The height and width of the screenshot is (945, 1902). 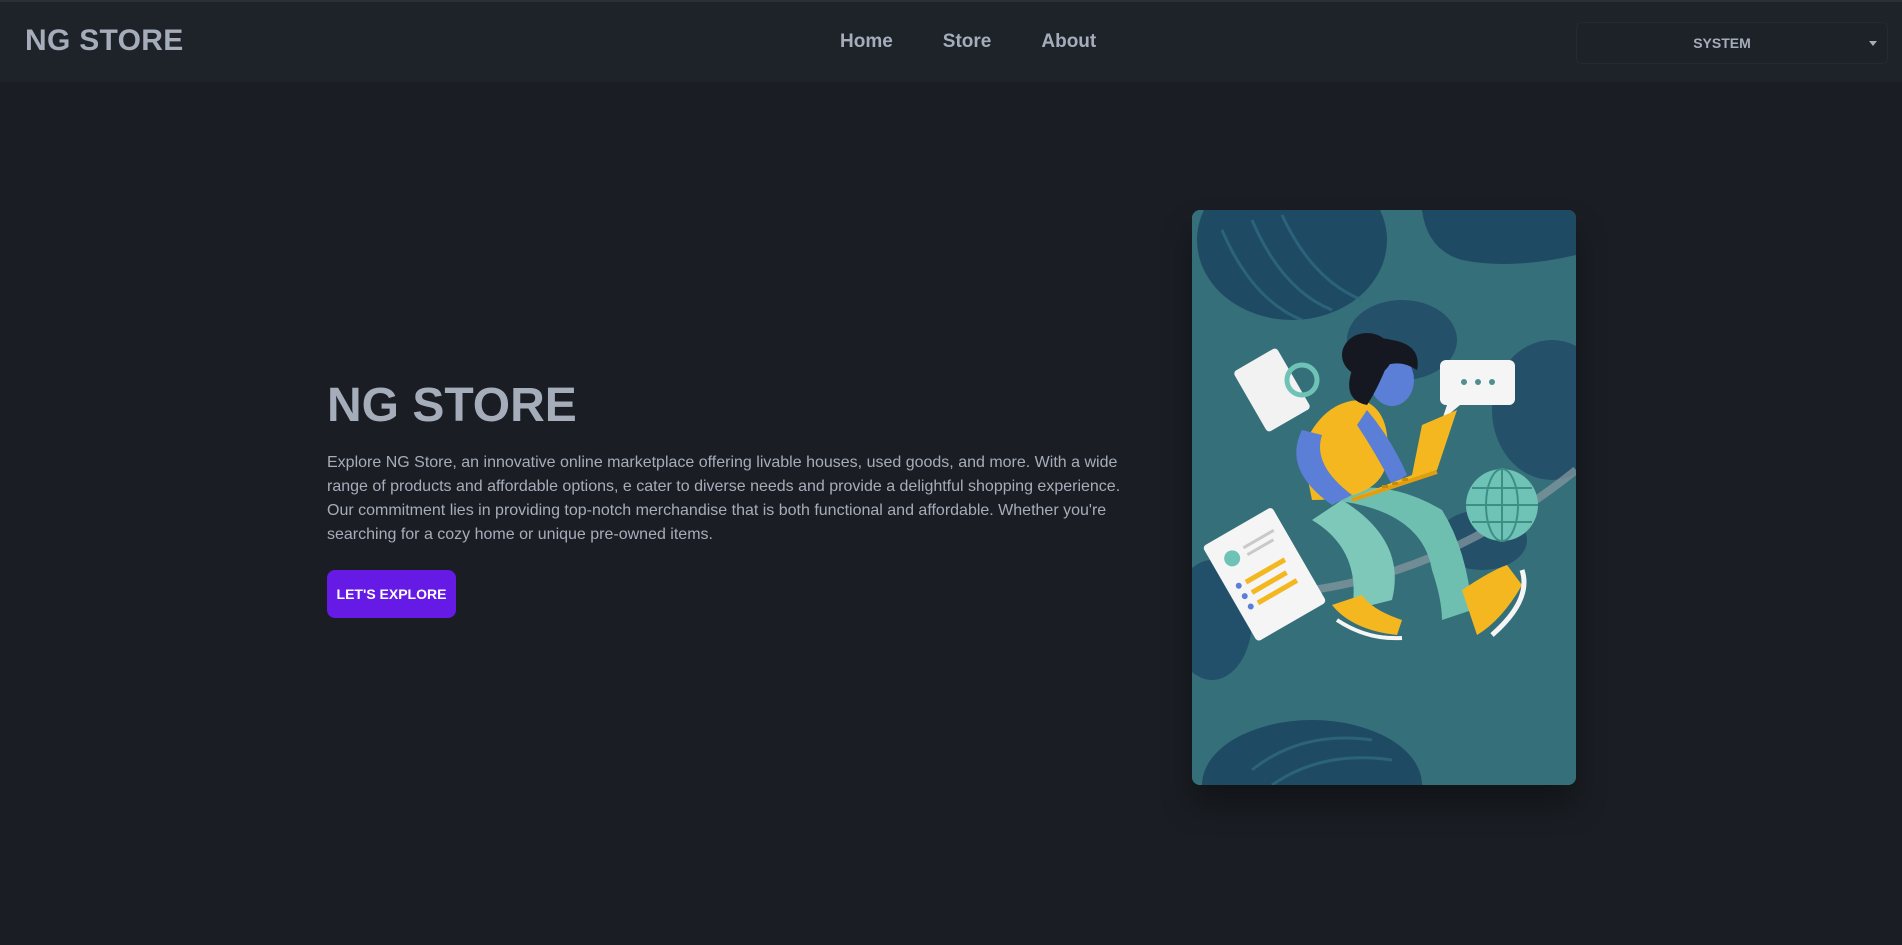 I want to click on nav-link-home: Home, so click(x=866, y=42).